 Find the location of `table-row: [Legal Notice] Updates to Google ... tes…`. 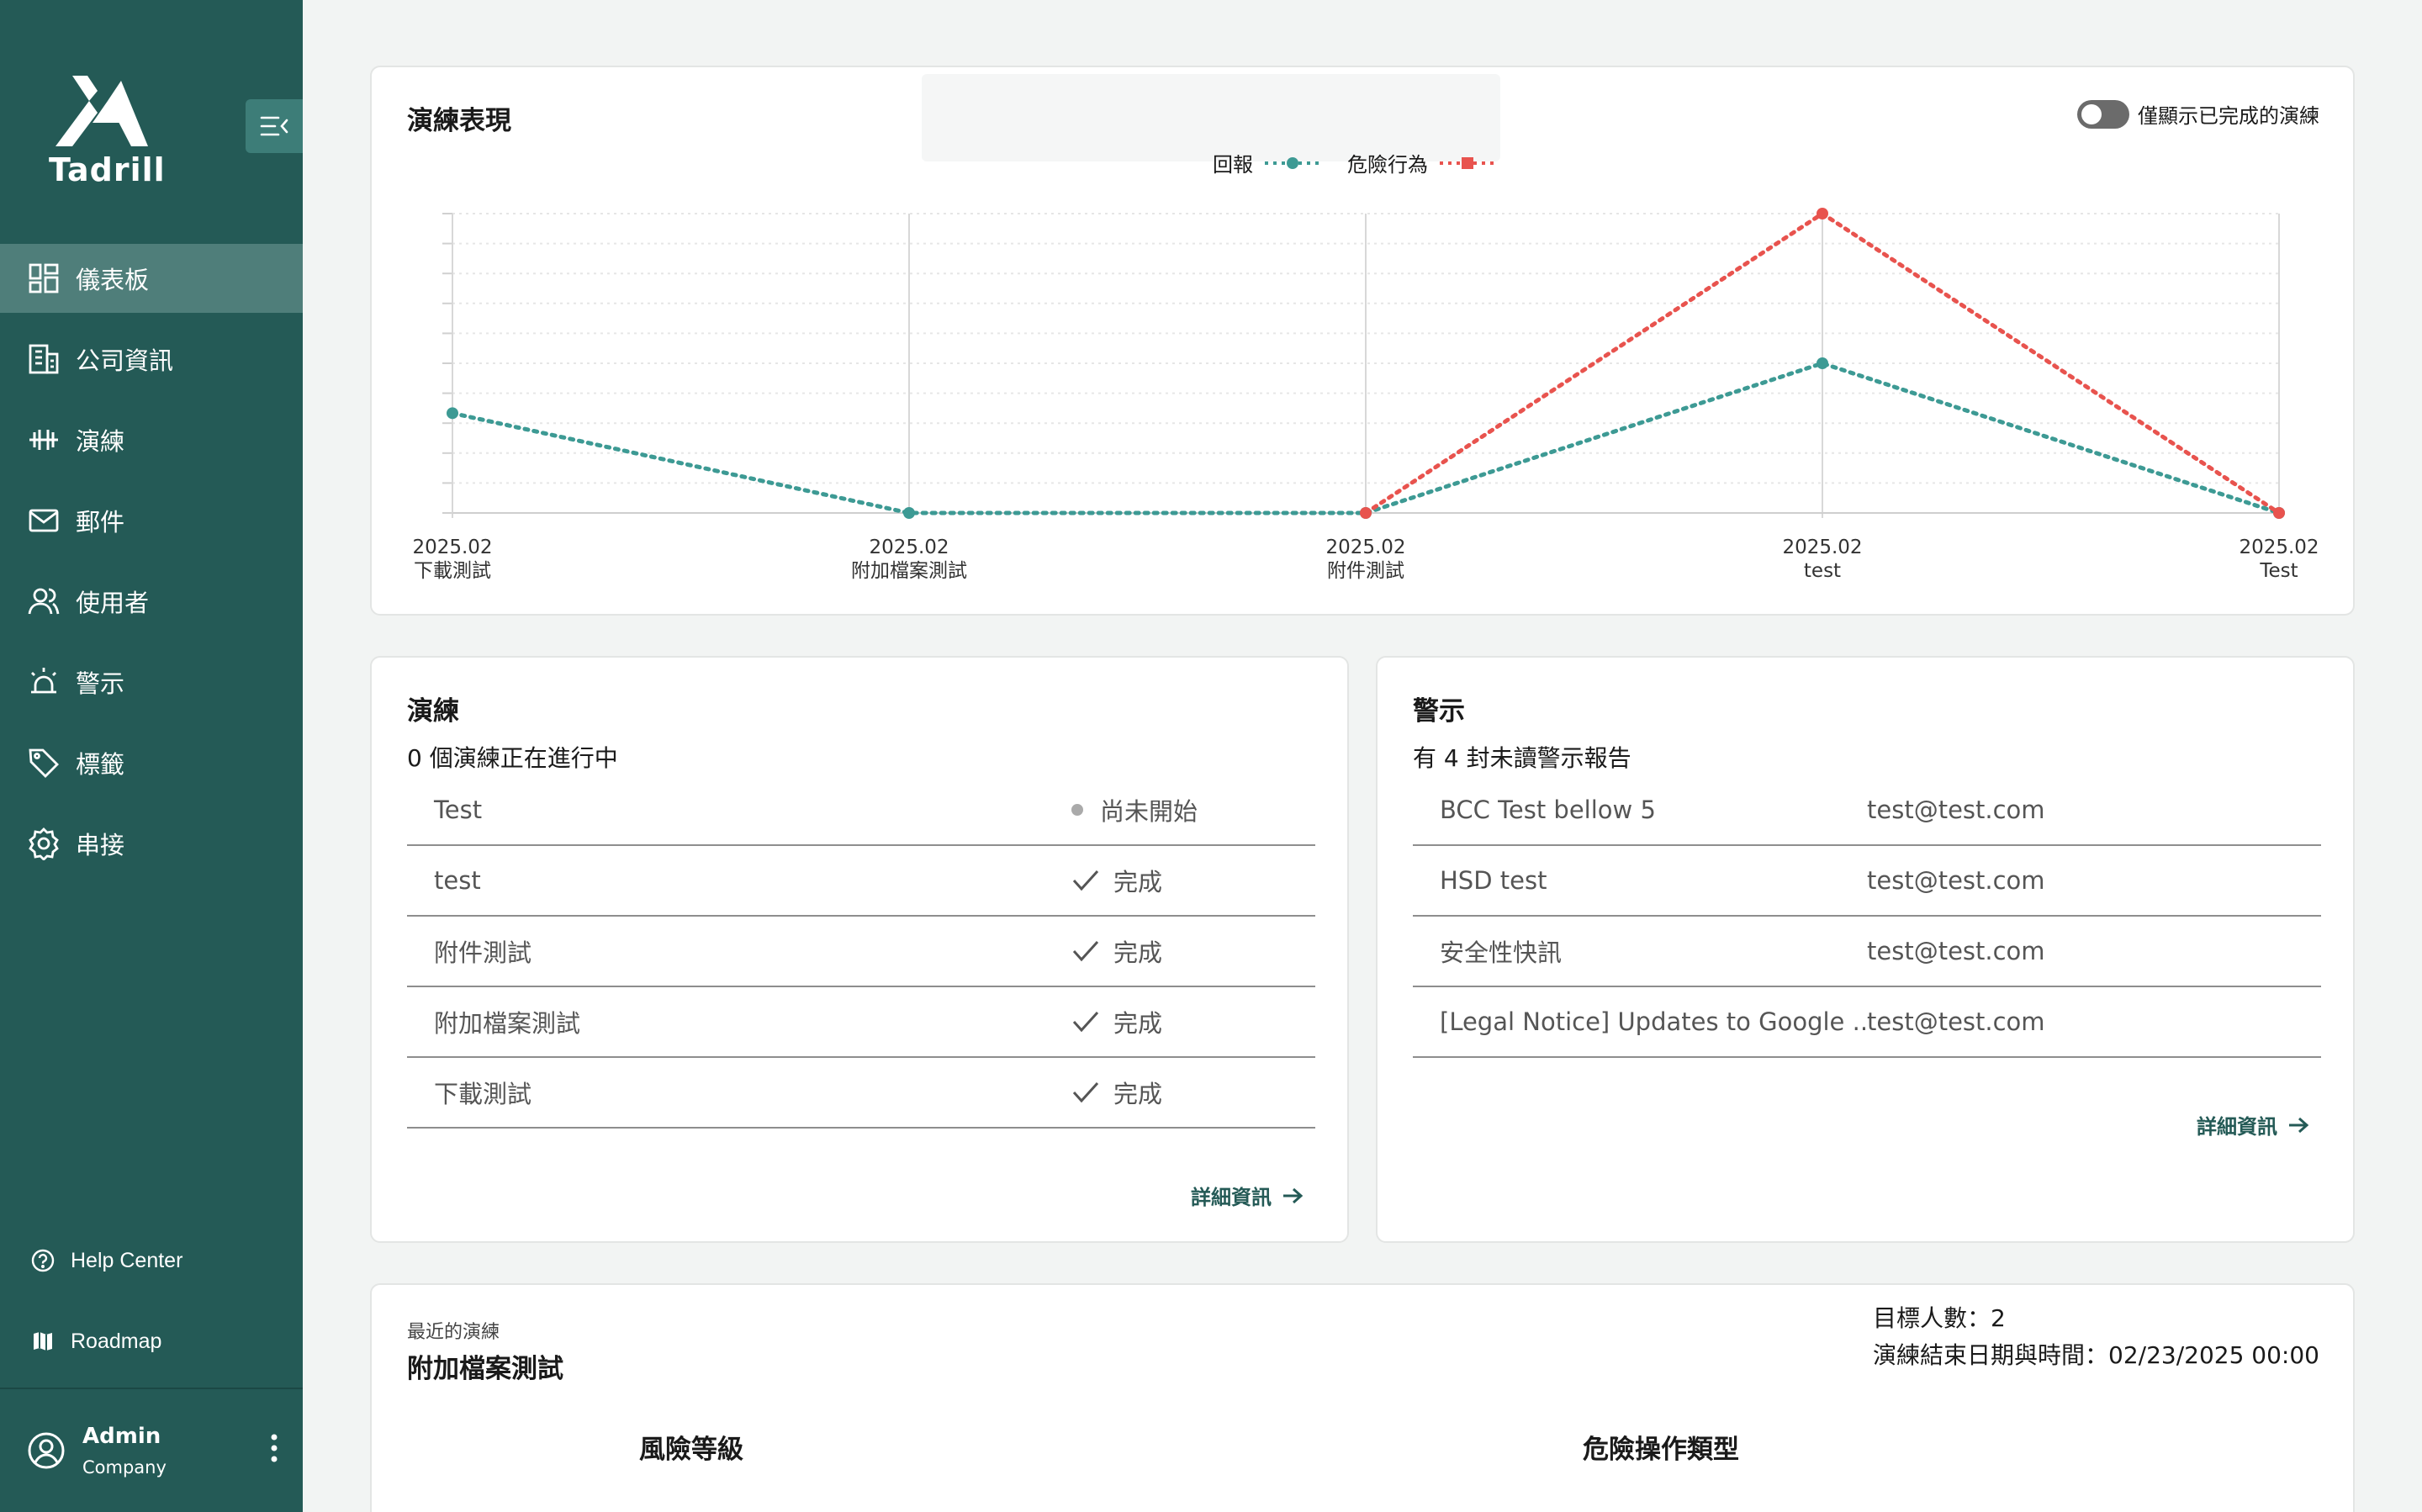

table-row: [Legal Notice] Updates to Google ... tes… is located at coordinates (1867, 1022).